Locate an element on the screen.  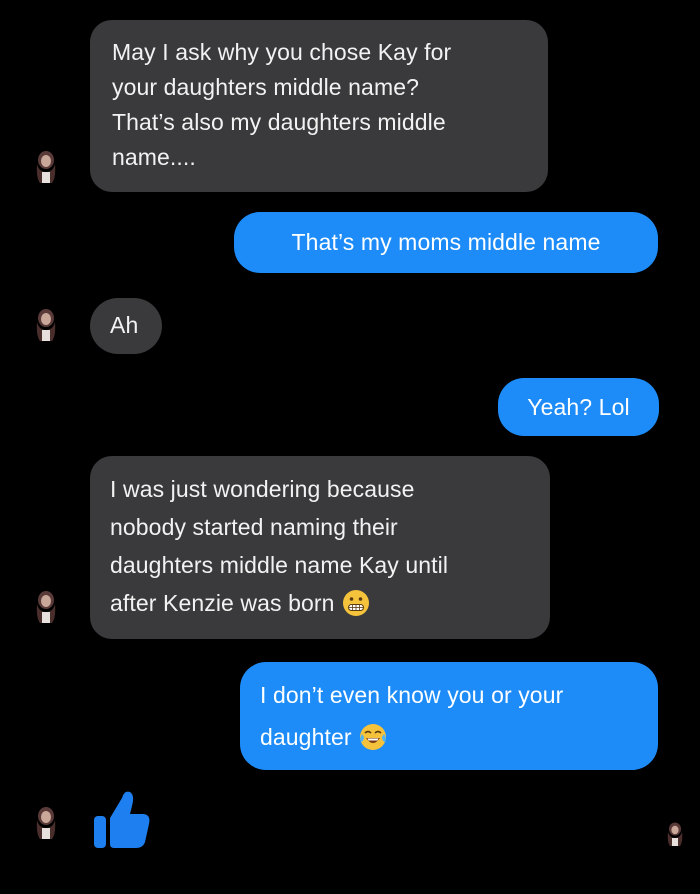
message-line: That’s my moms middle name is located at coordinates (446, 242).